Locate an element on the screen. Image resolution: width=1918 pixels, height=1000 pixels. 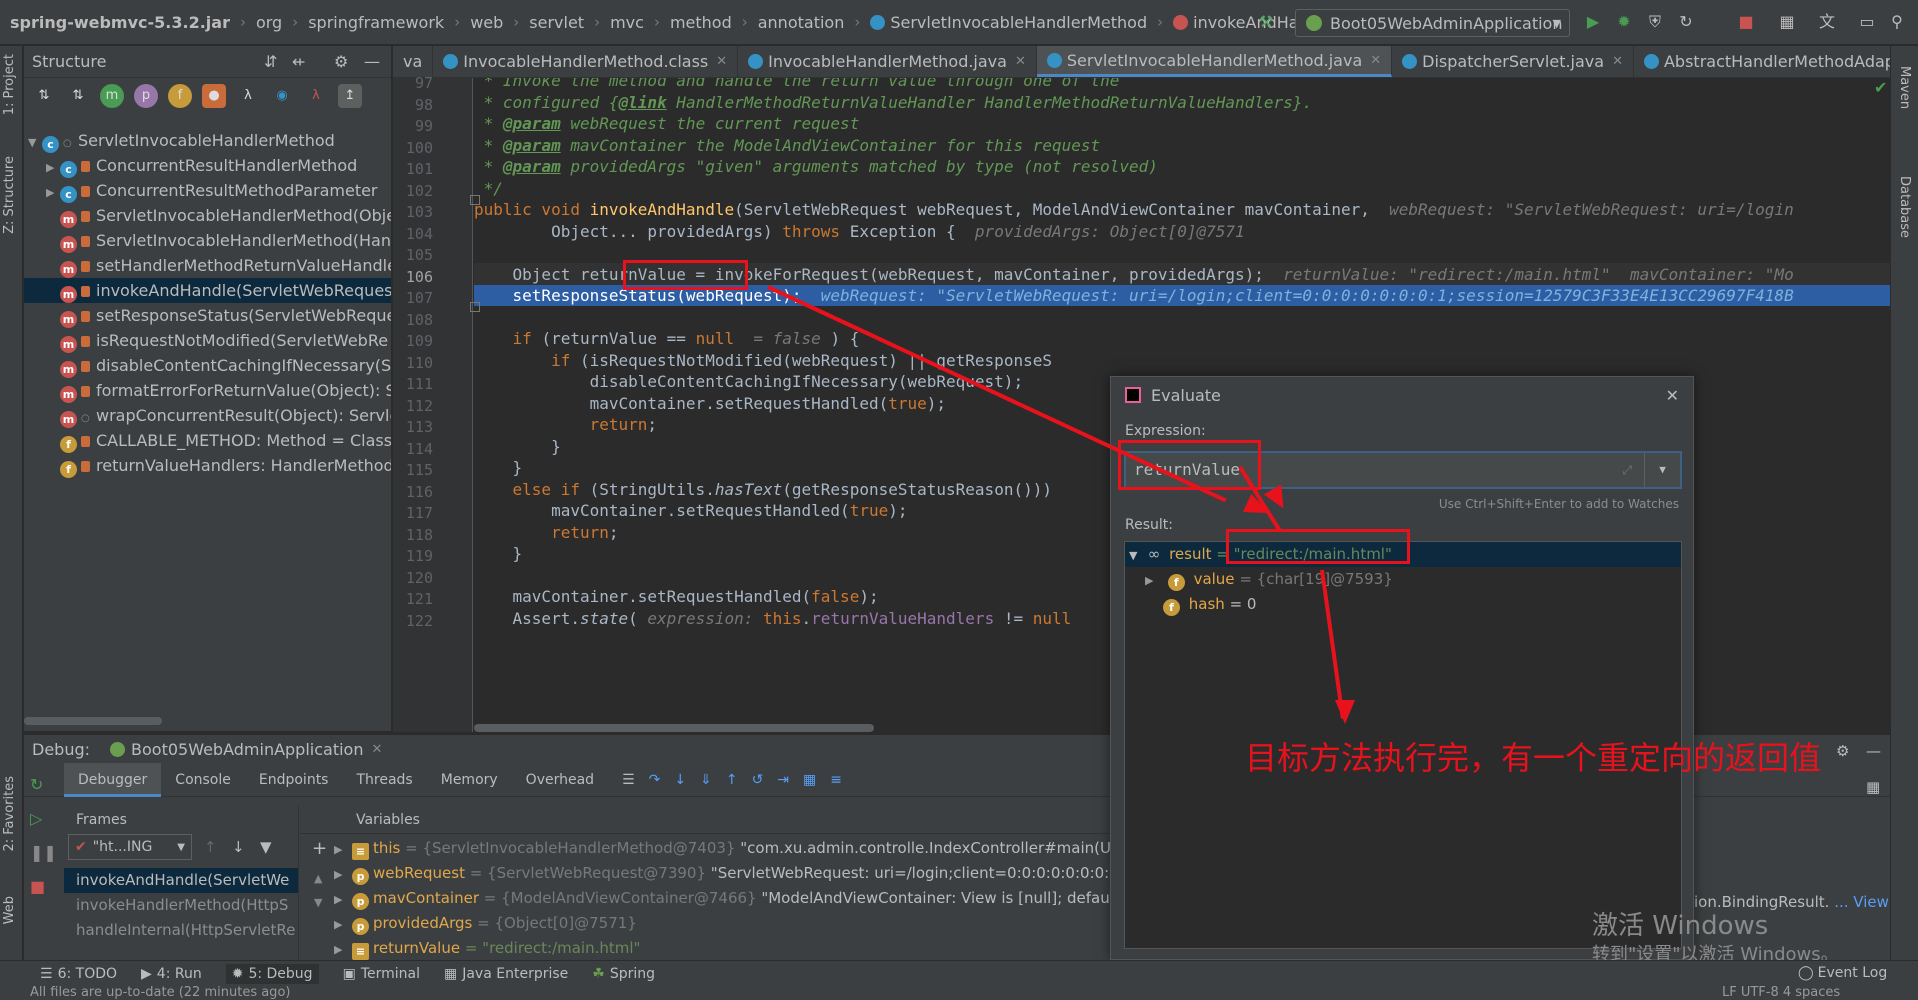
tool-spring: ☘ Spring is located at coordinates (623, 974).